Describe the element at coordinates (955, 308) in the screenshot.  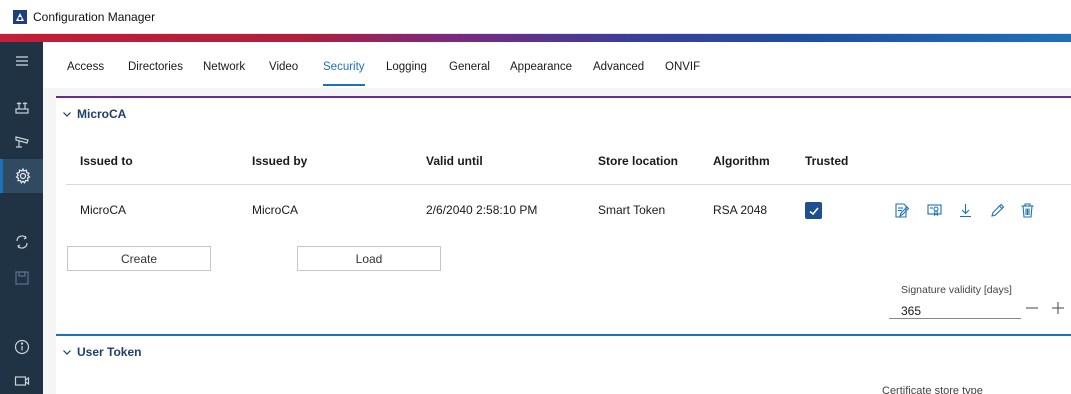
I see `signature-validity-field: 365` at that location.